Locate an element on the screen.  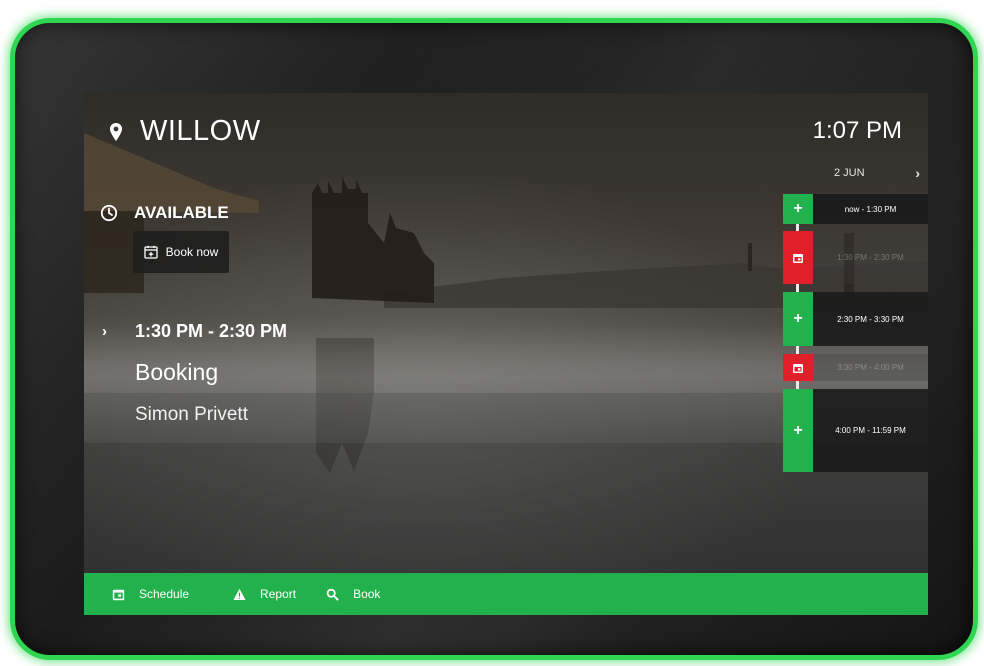
report-button: Report is located at coordinates (264, 594).